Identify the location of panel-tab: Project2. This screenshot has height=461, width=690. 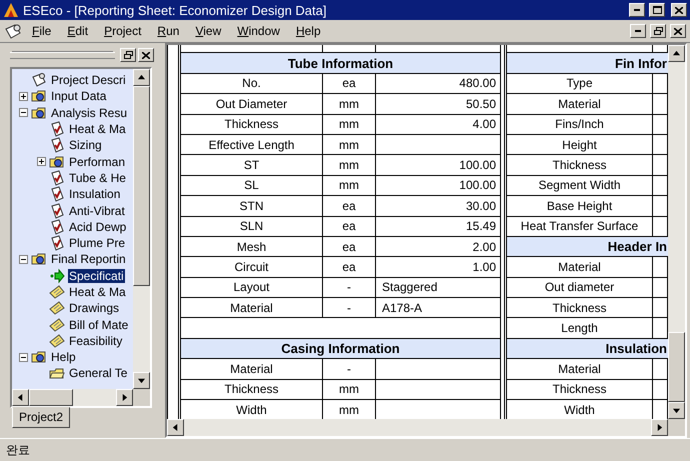
(41, 417).